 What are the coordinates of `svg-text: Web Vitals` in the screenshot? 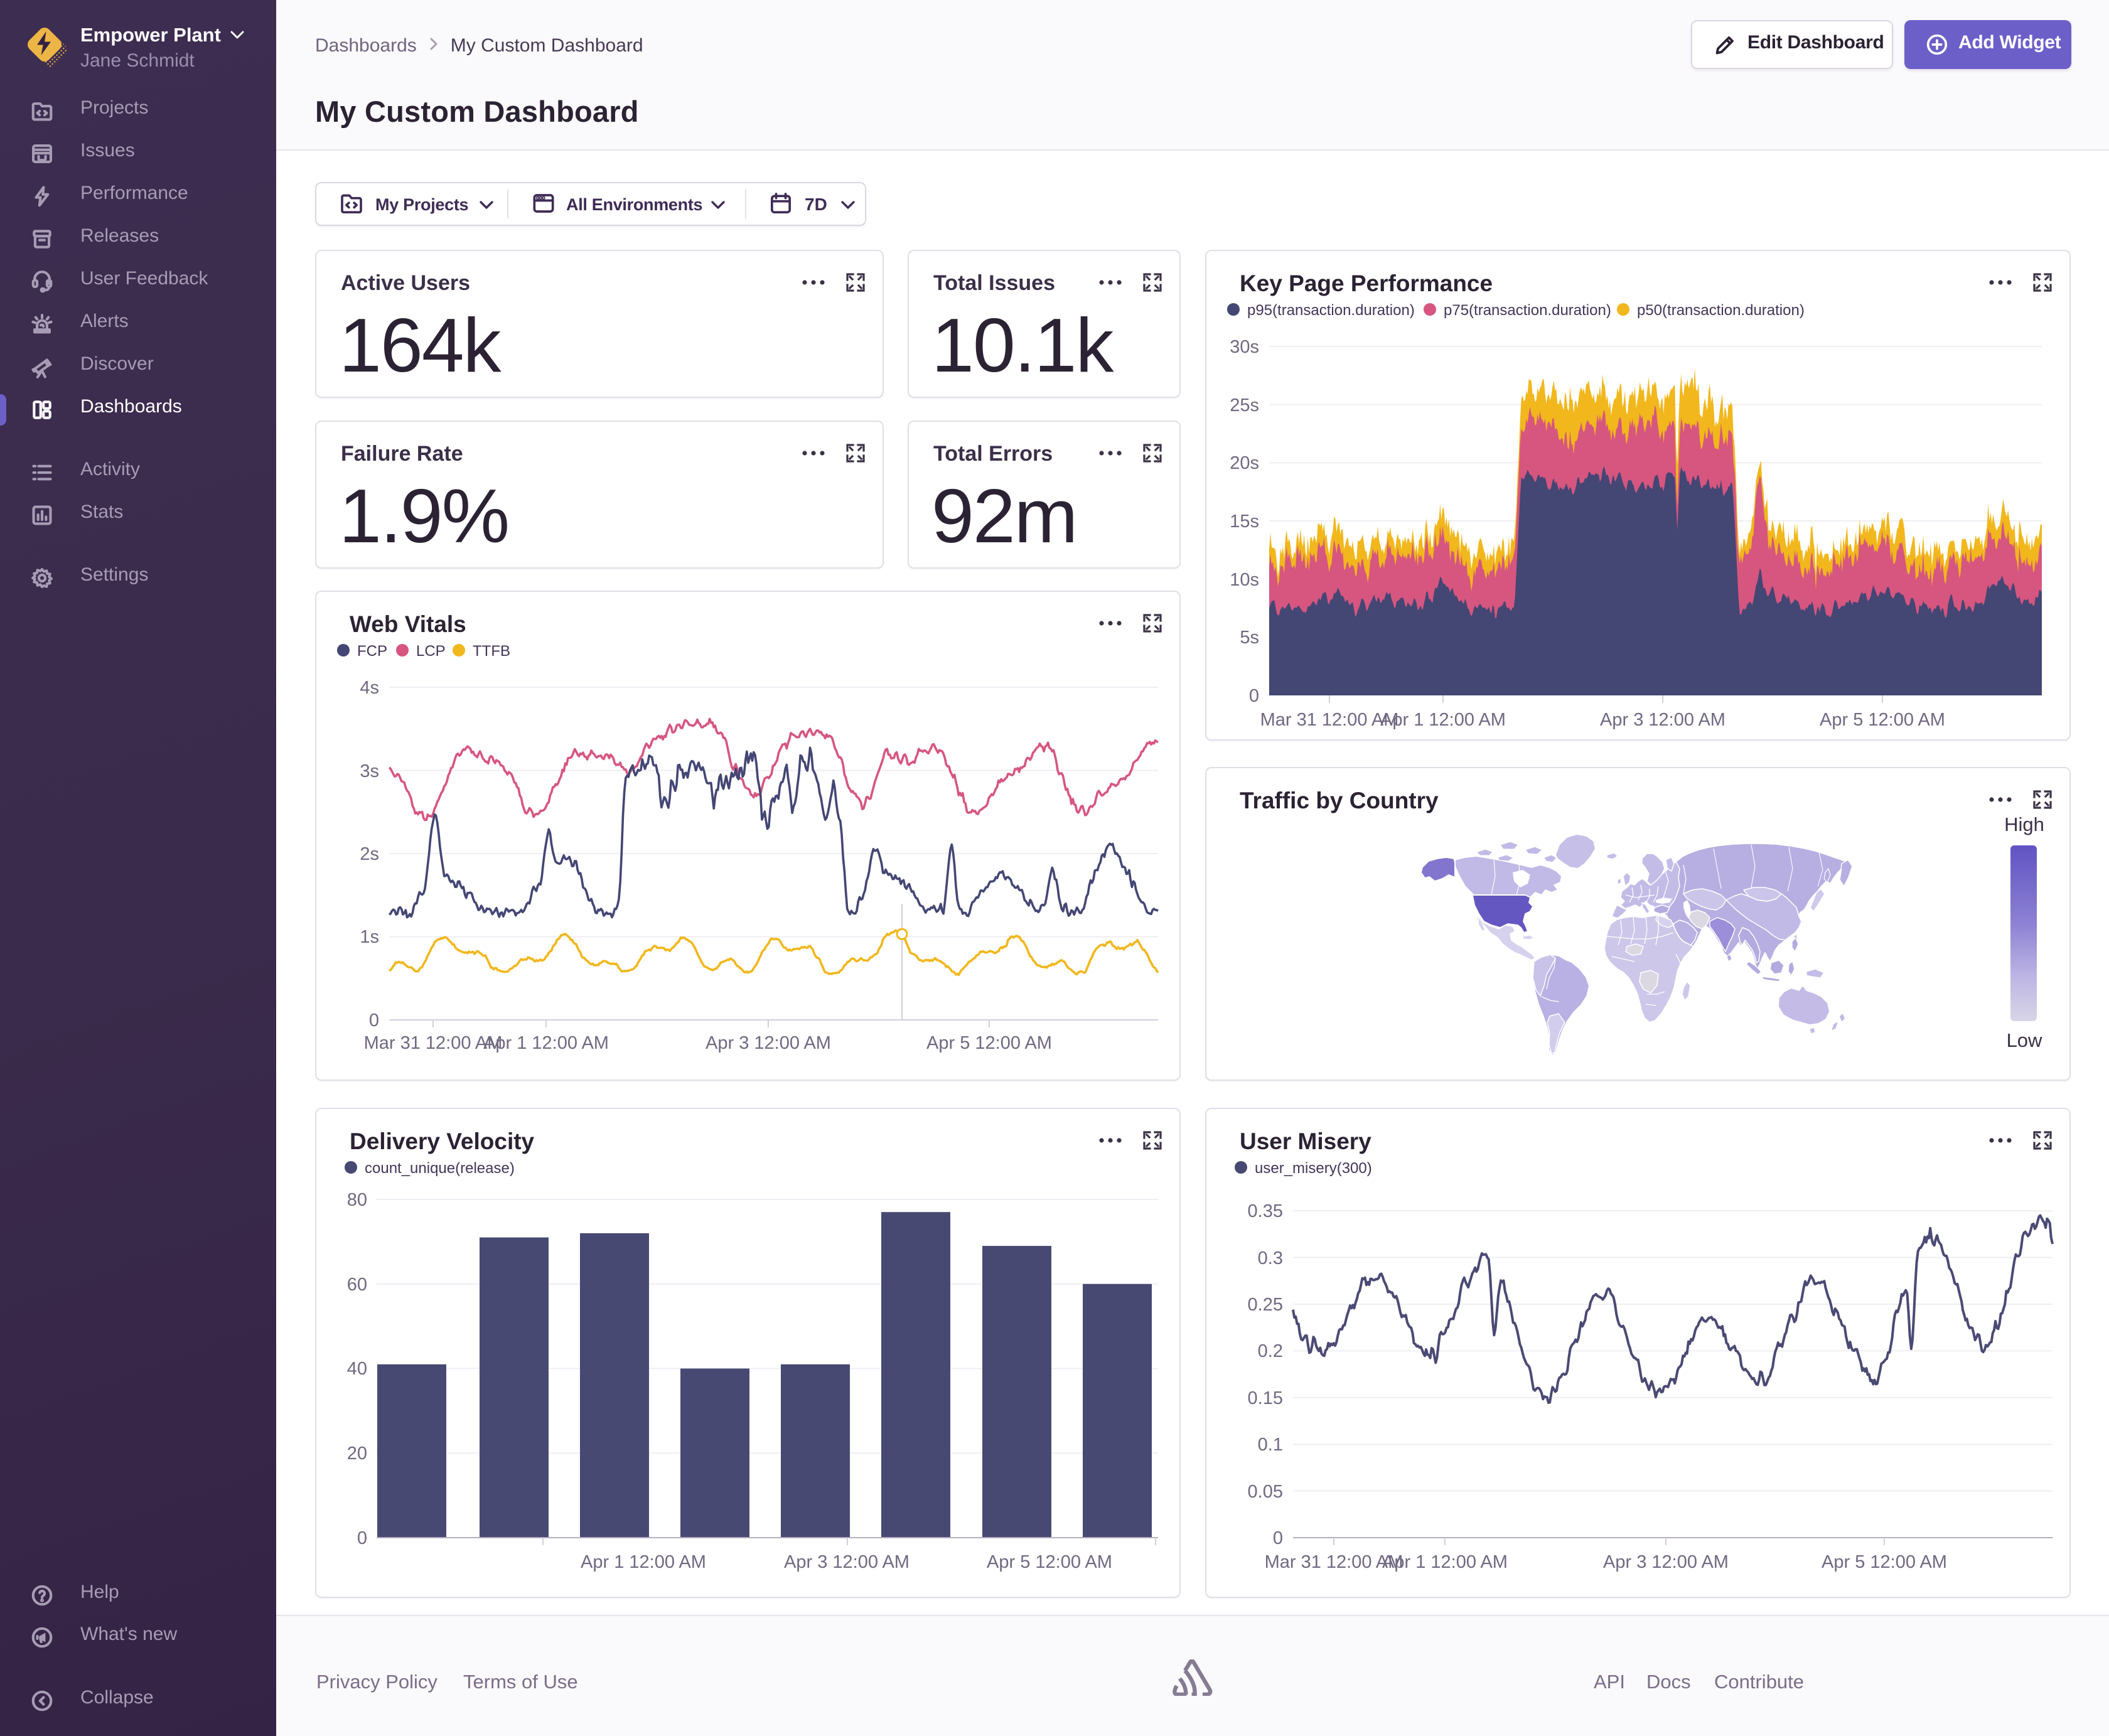 It's located at (408, 624).